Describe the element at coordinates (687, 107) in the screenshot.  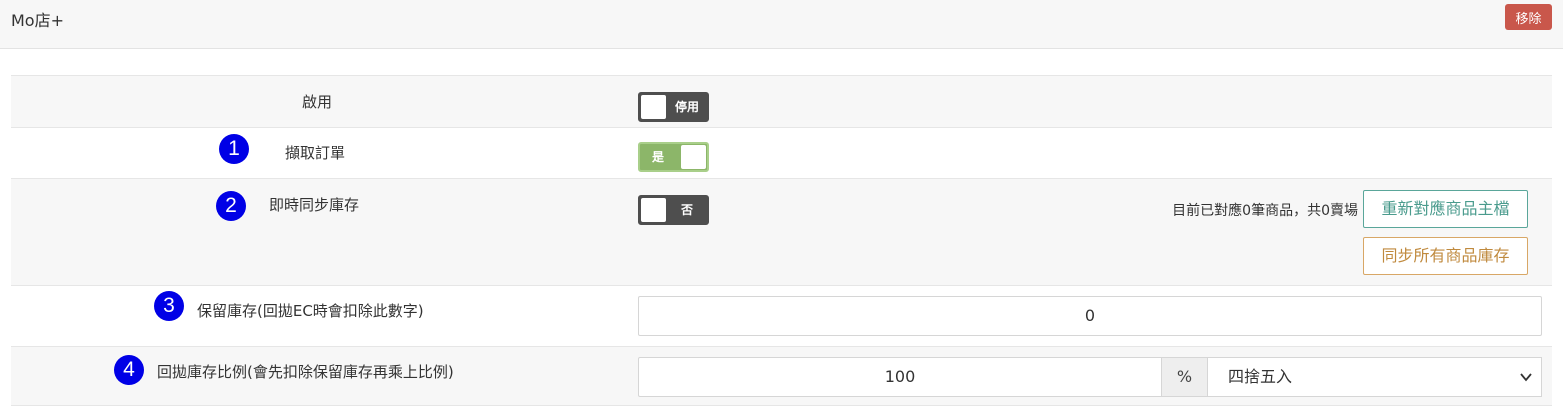
I see `toggle-text: 停用` at that location.